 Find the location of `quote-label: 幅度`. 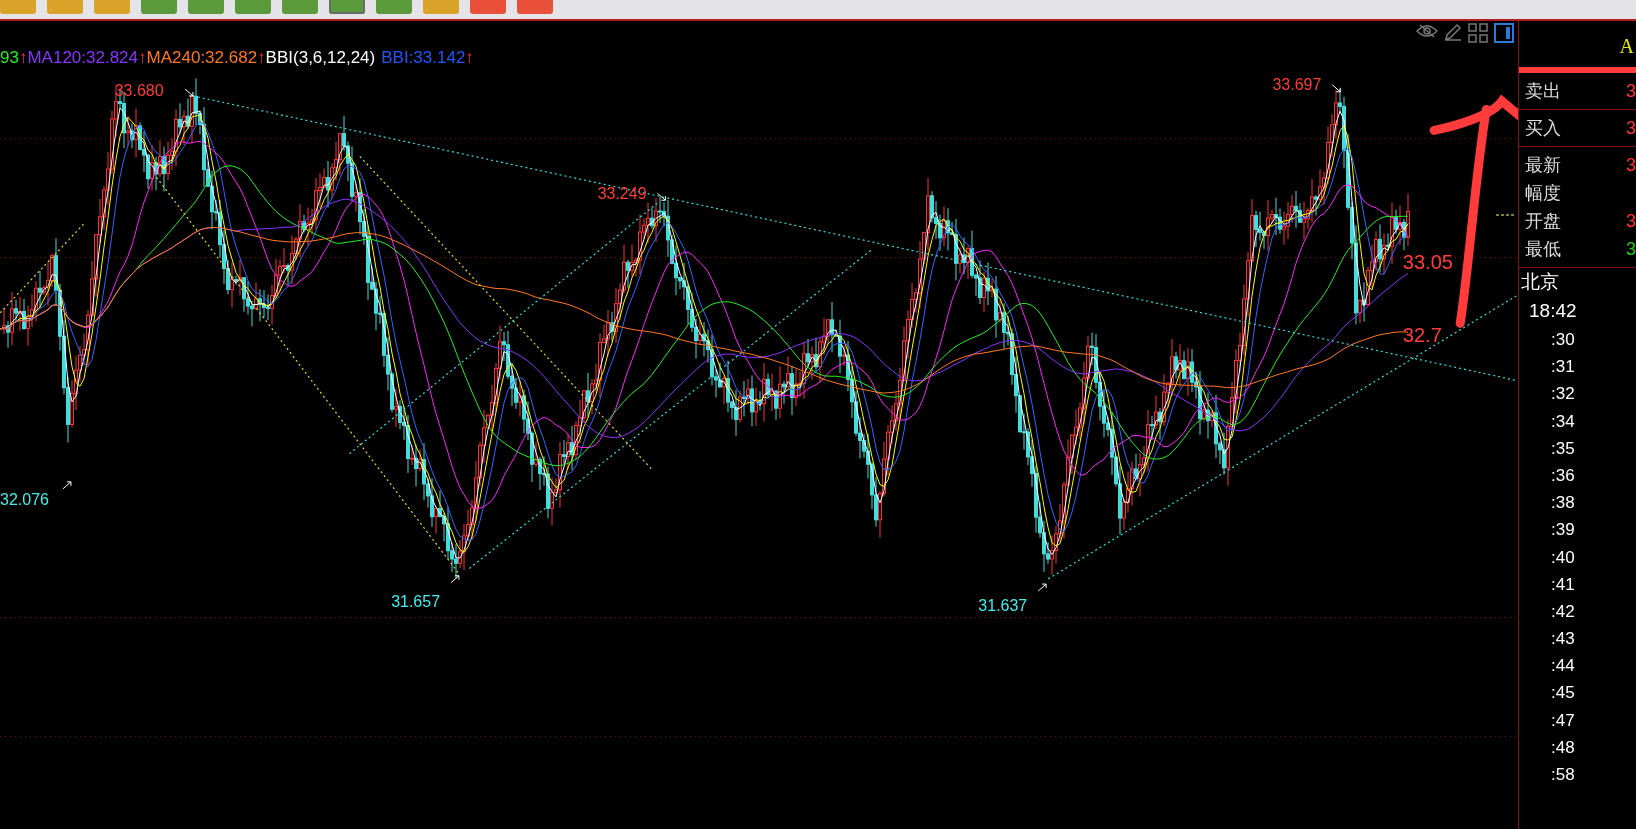

quote-label: 幅度 is located at coordinates (1543, 193).